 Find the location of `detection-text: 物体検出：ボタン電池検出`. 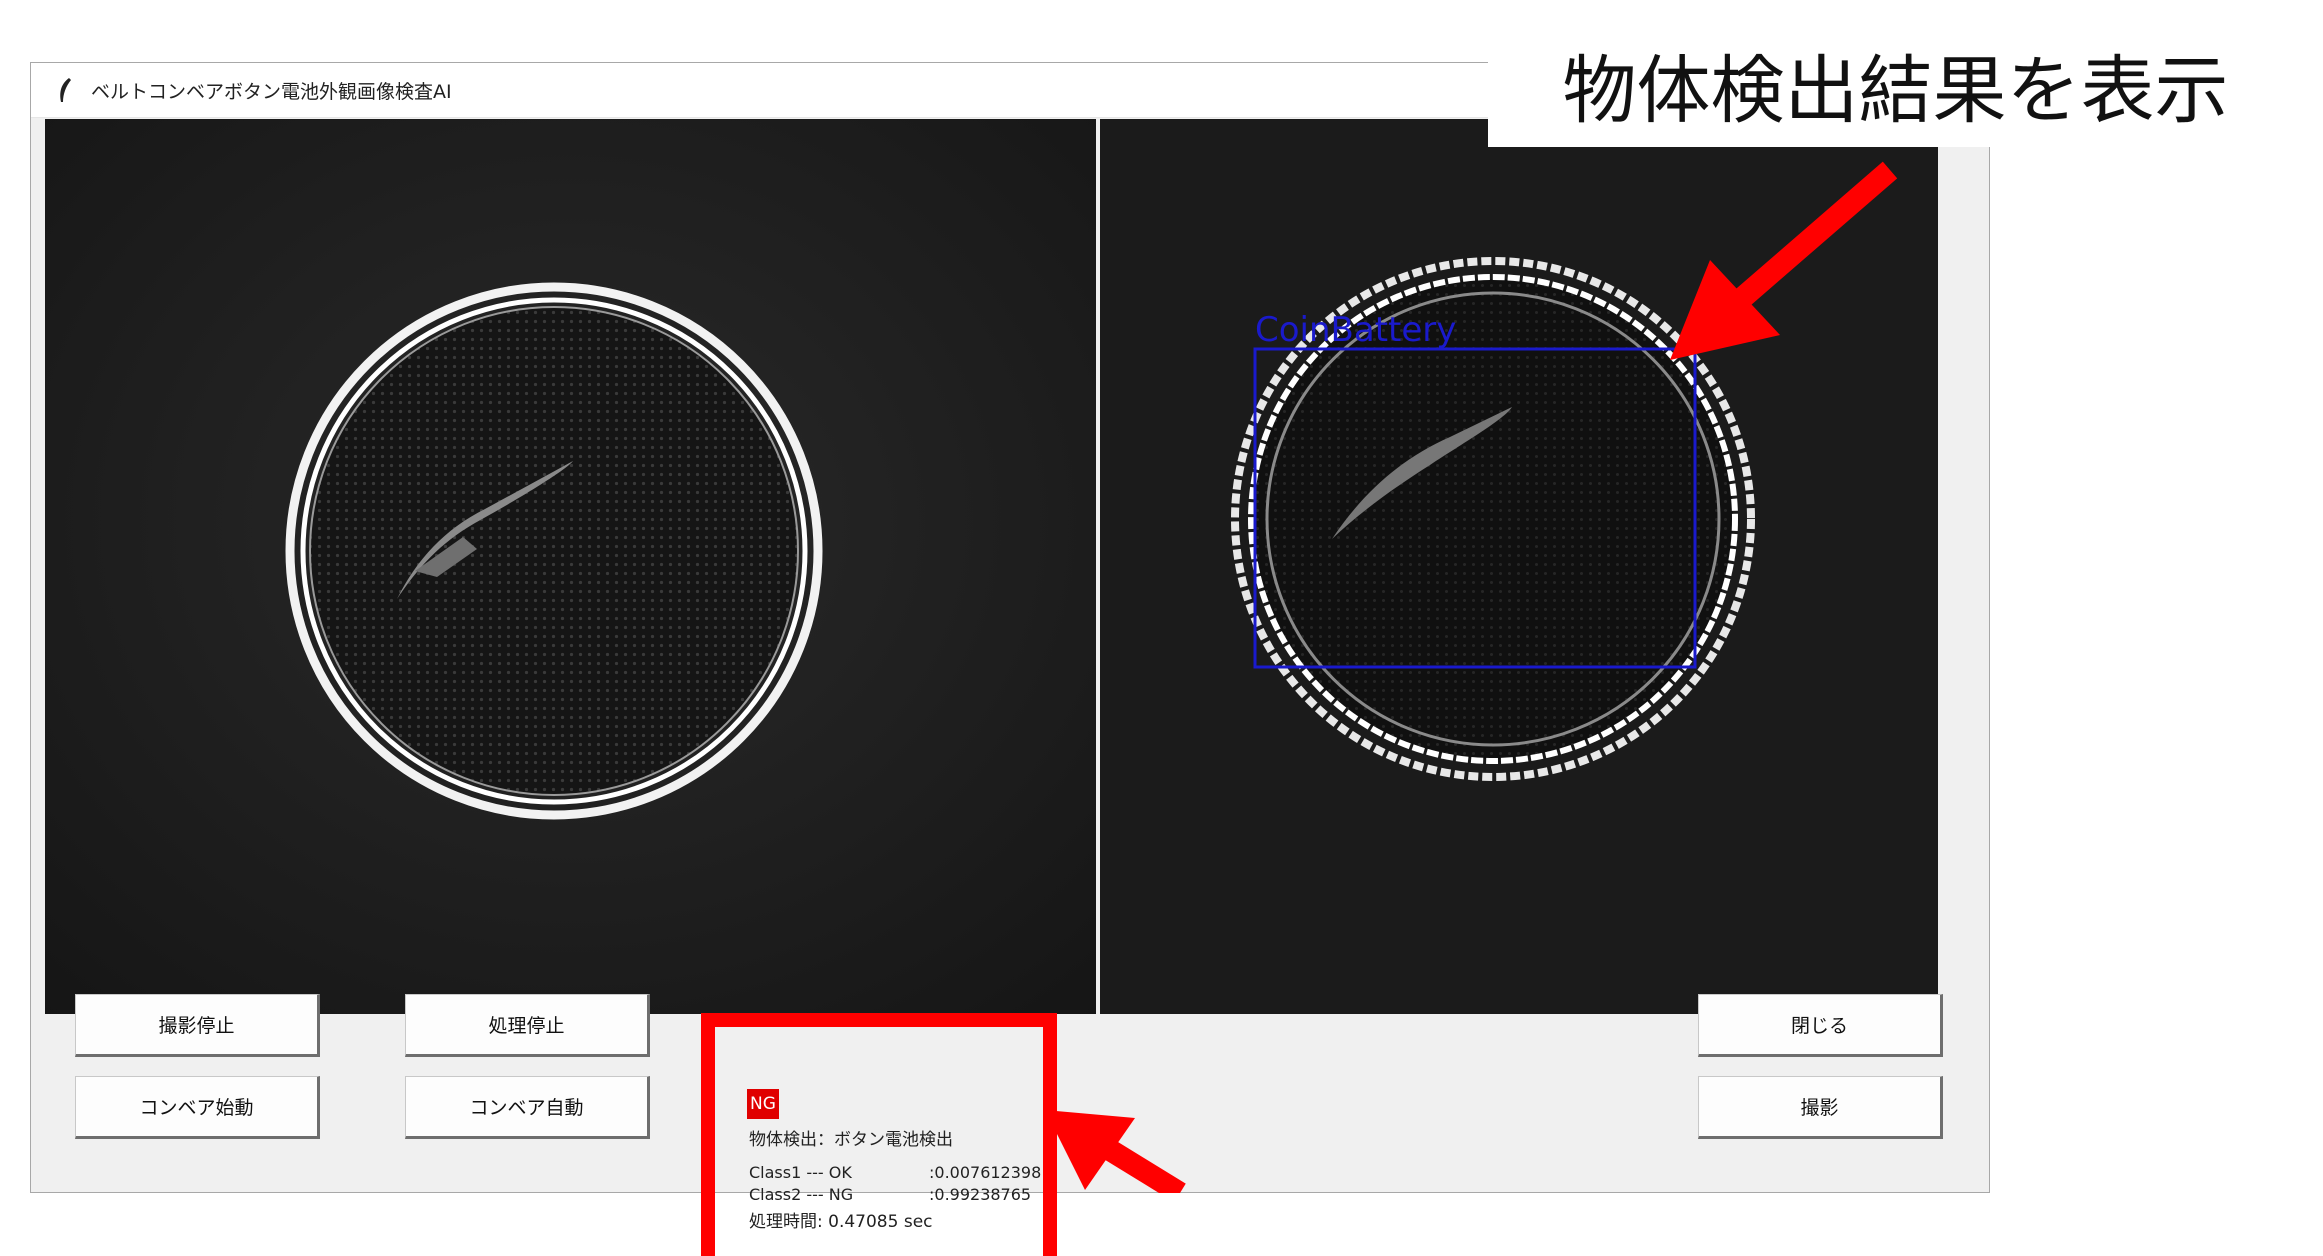

detection-text: 物体検出：ボタン電池検出 is located at coordinates (851, 1140).